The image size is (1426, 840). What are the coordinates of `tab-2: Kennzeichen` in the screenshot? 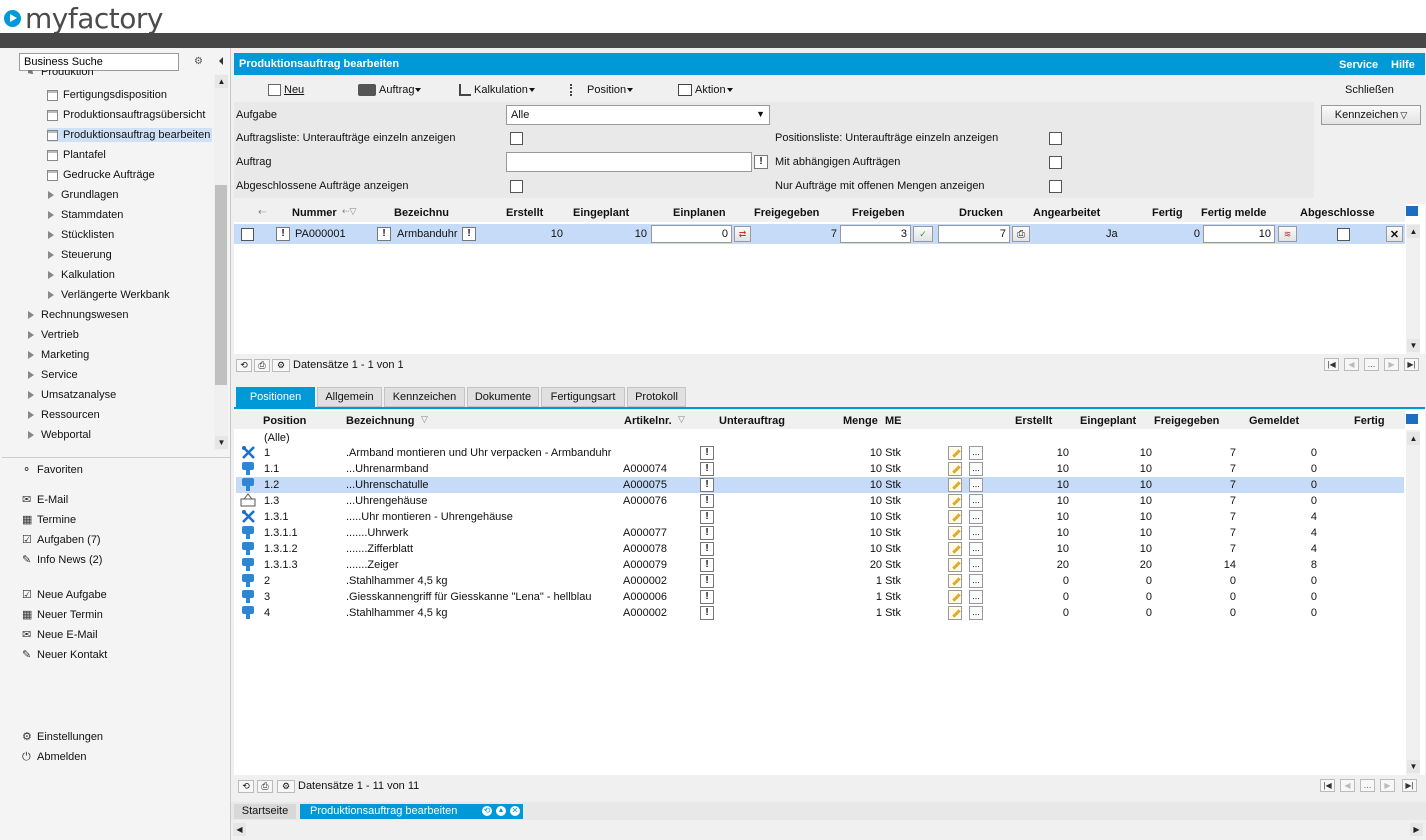 It's located at (424, 397).